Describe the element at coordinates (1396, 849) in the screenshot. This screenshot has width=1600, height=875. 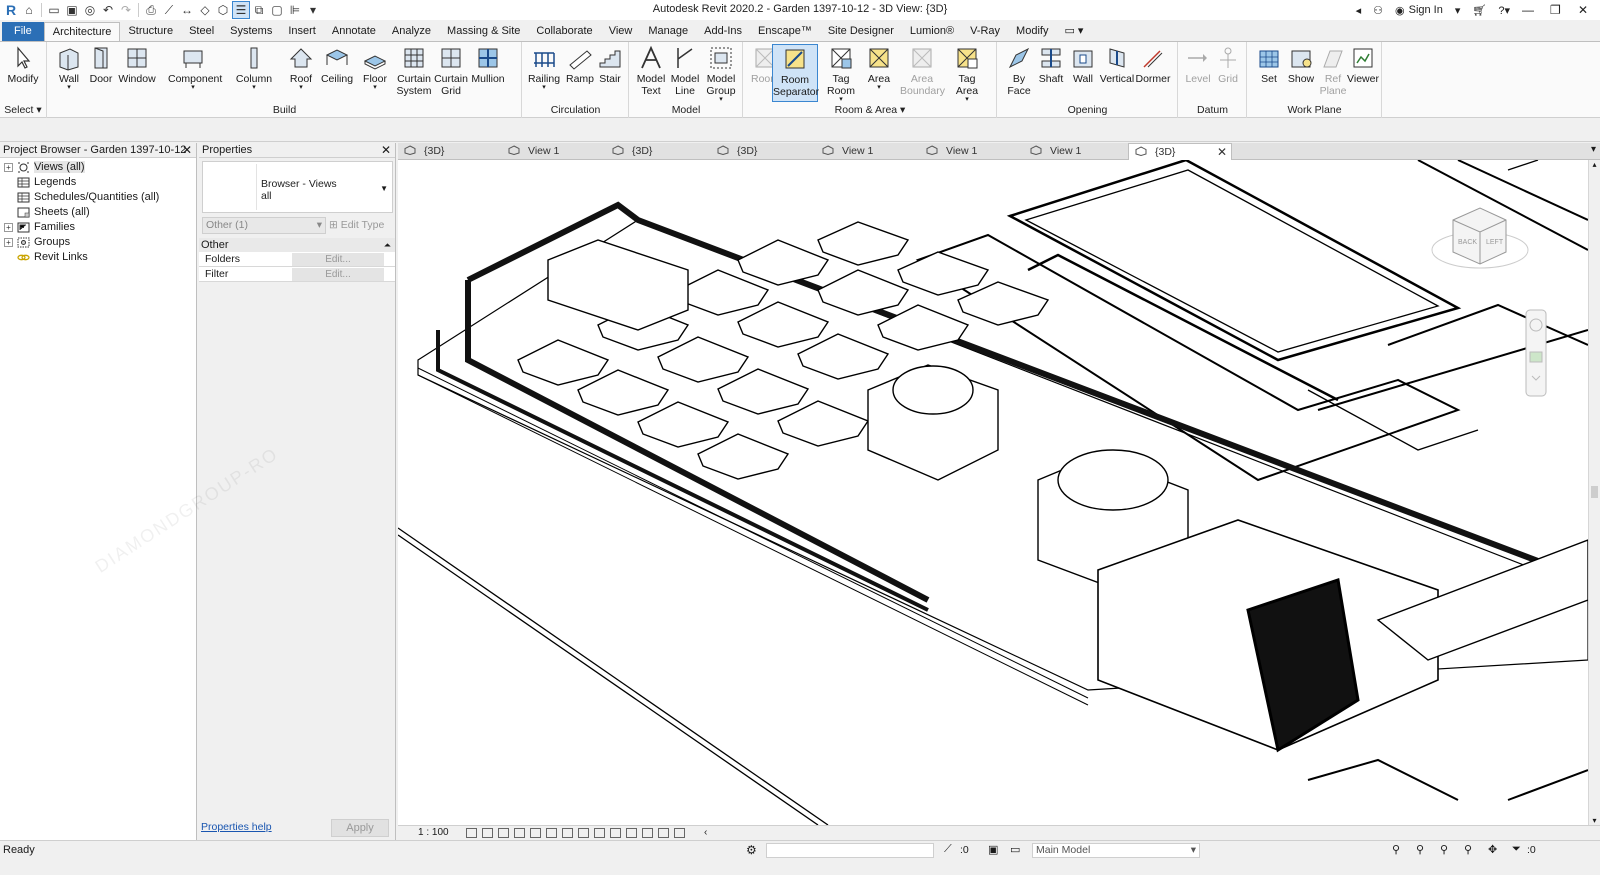
I see `select-links-icon: ⚲` at that location.